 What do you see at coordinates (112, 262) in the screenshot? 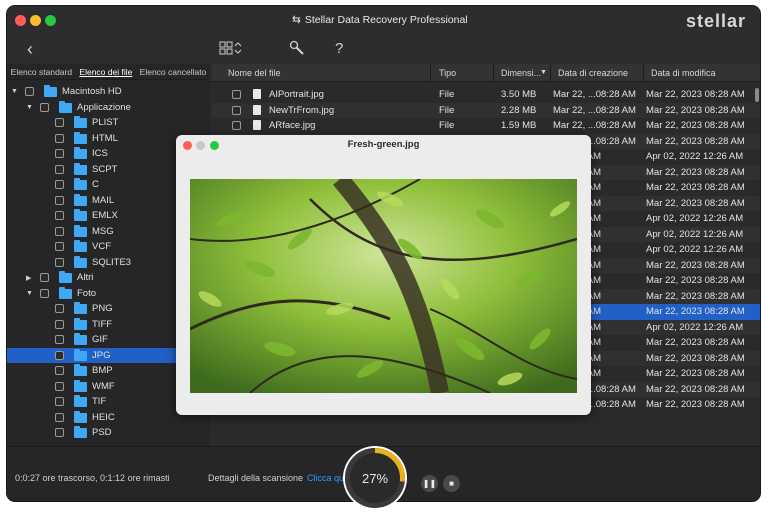
I see `tree-item-label: SQLITE3` at bounding box center [112, 262].